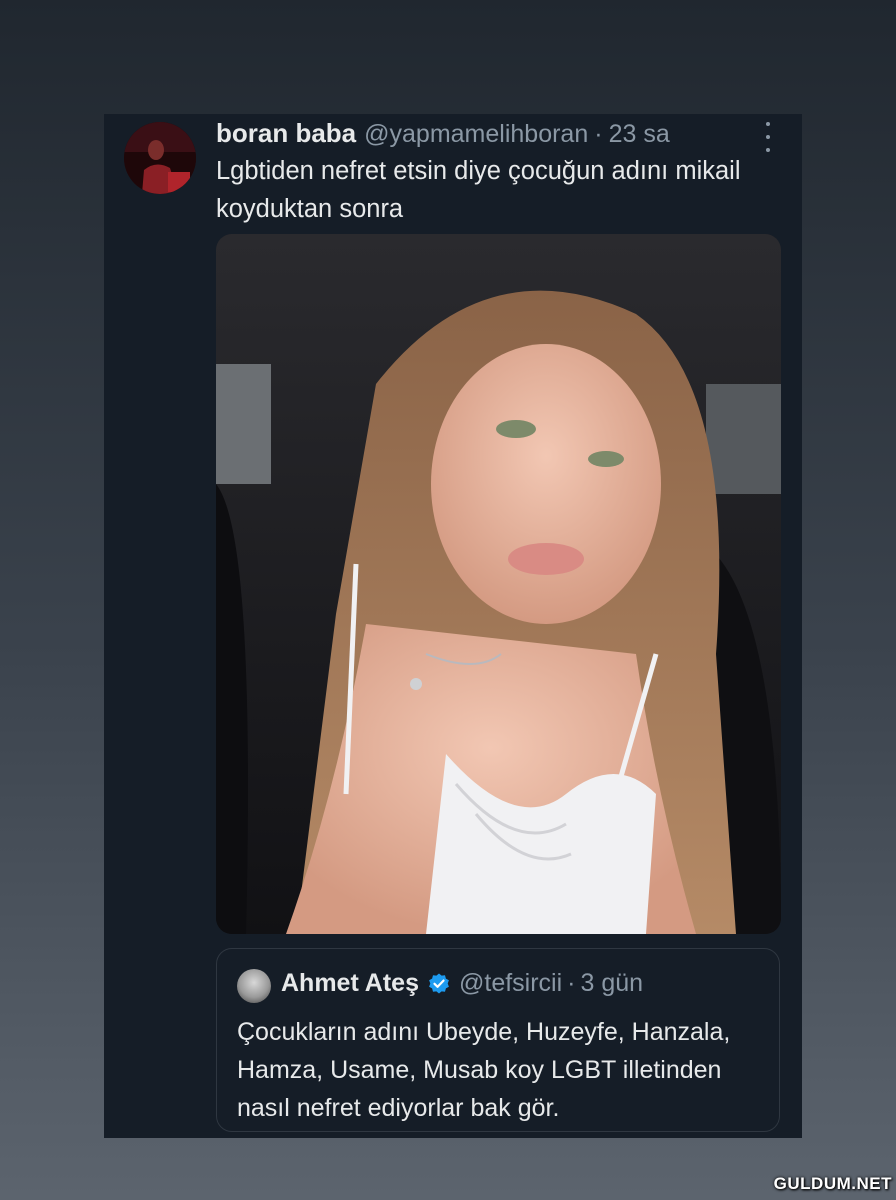 The width and height of the screenshot is (896, 1200). Describe the element at coordinates (612, 983) in the screenshot. I see `quoted-timestamp: 3 gün` at that location.